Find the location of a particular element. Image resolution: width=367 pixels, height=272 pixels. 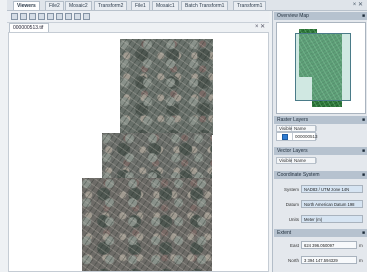

raster-layer-row: 000000513 is located at coordinates (297, 136).